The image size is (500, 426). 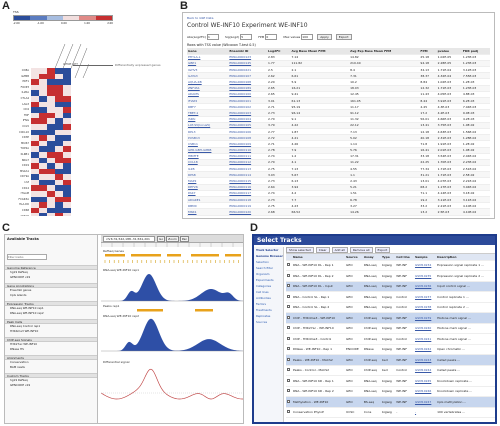 I want to click on track-name: ChIP - H3K27ac - WE-INF10, so click(x=319, y=329).